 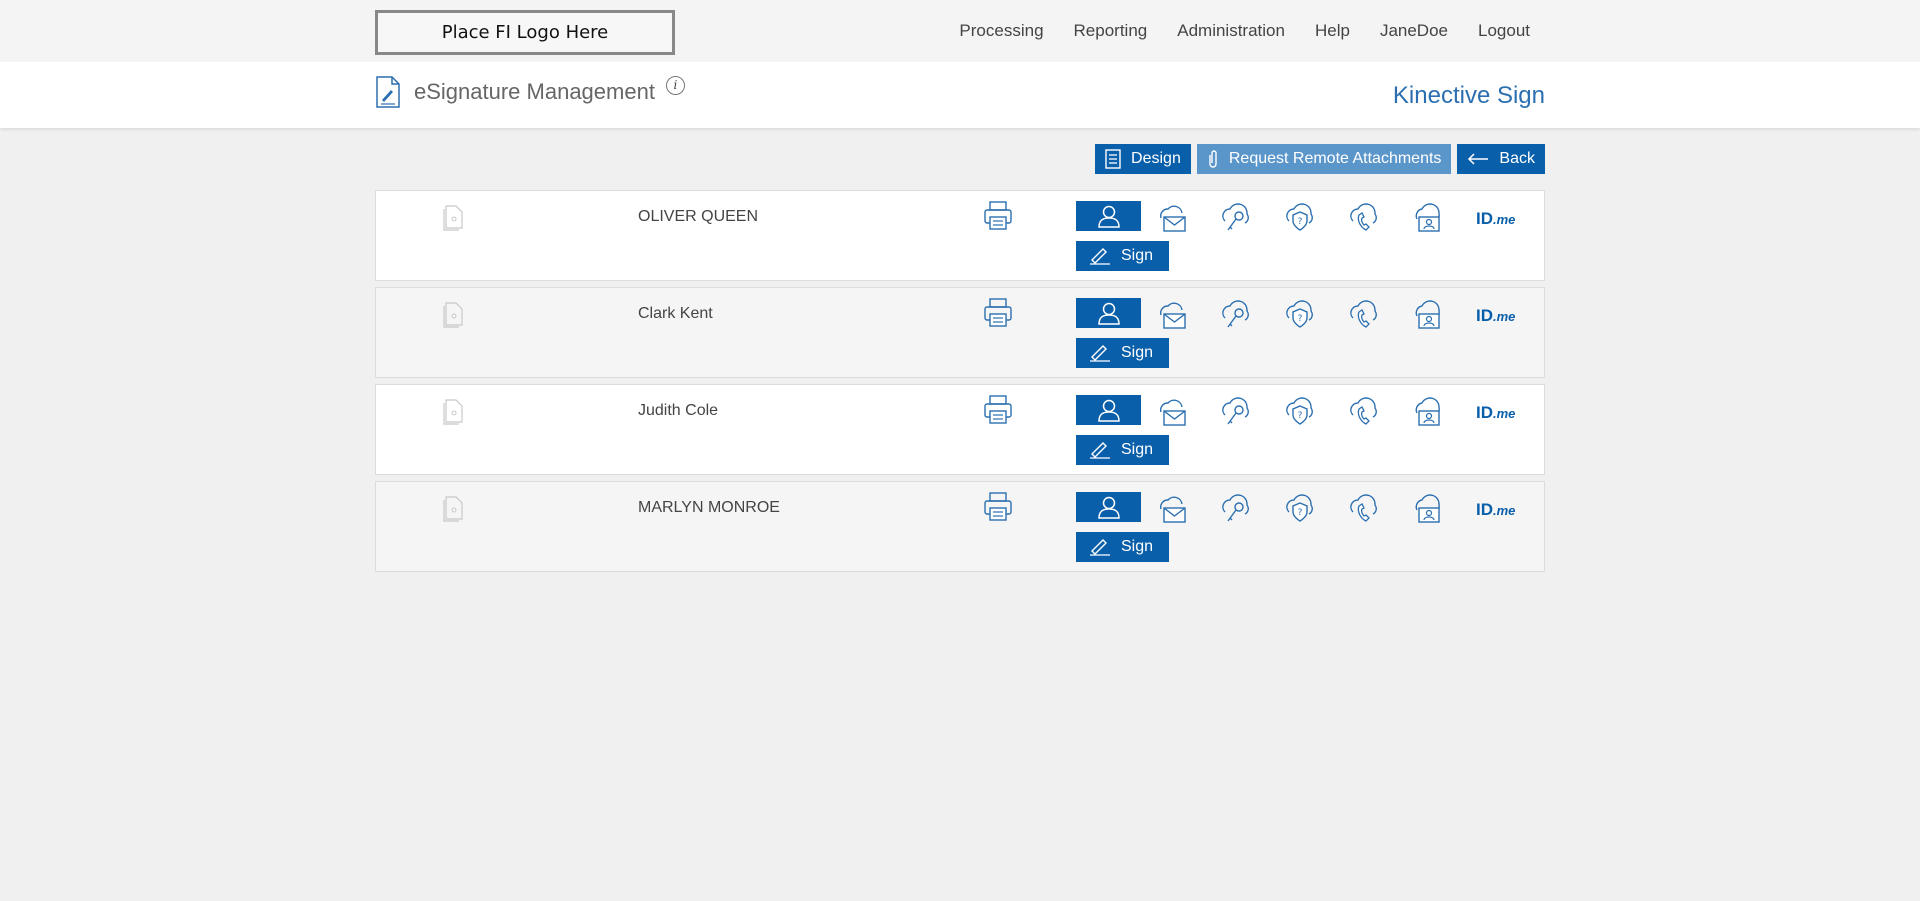 I want to click on action-toolbar: Design Request Remote Attachments Back, so click(x=1317, y=159).